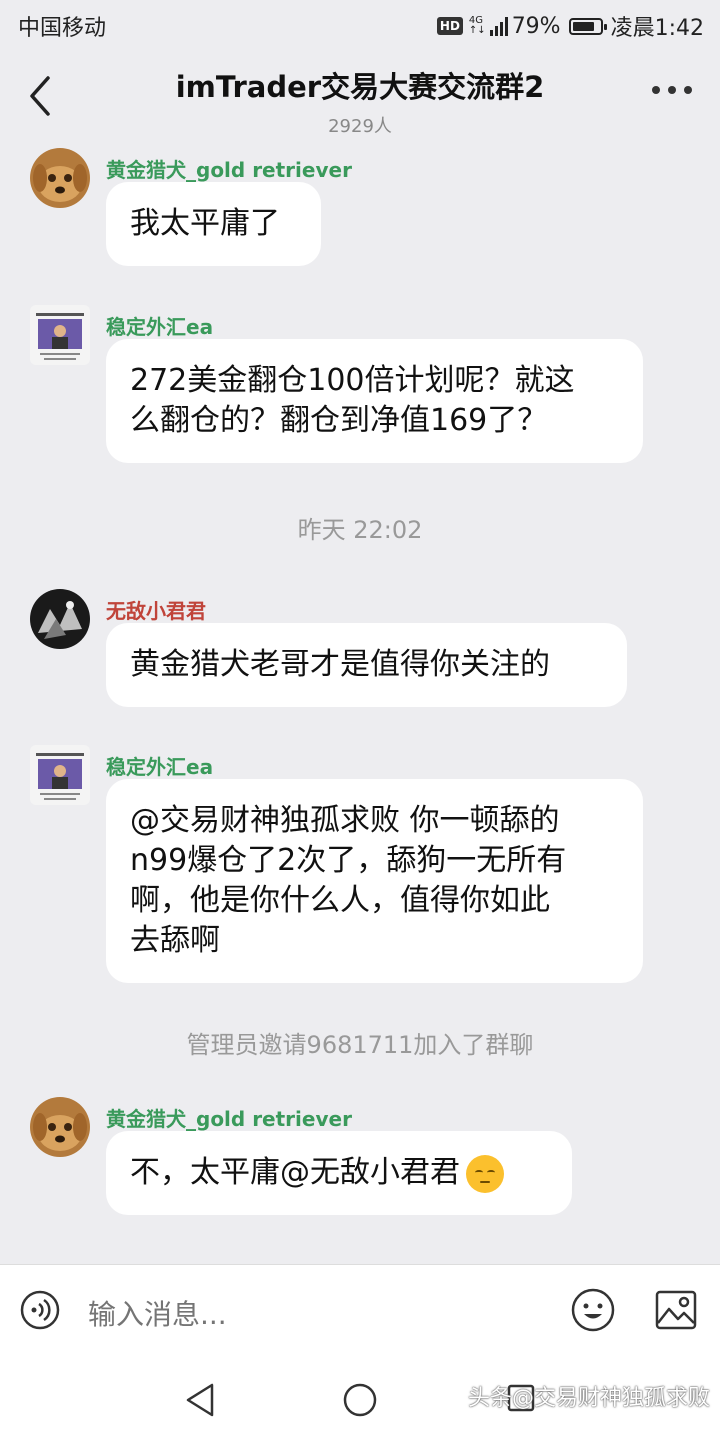 This screenshot has height=1440, width=720. I want to click on status-bar: 中国移动 HD 4G ↑↓ 79% 凌晨1:42, so click(360, 25).